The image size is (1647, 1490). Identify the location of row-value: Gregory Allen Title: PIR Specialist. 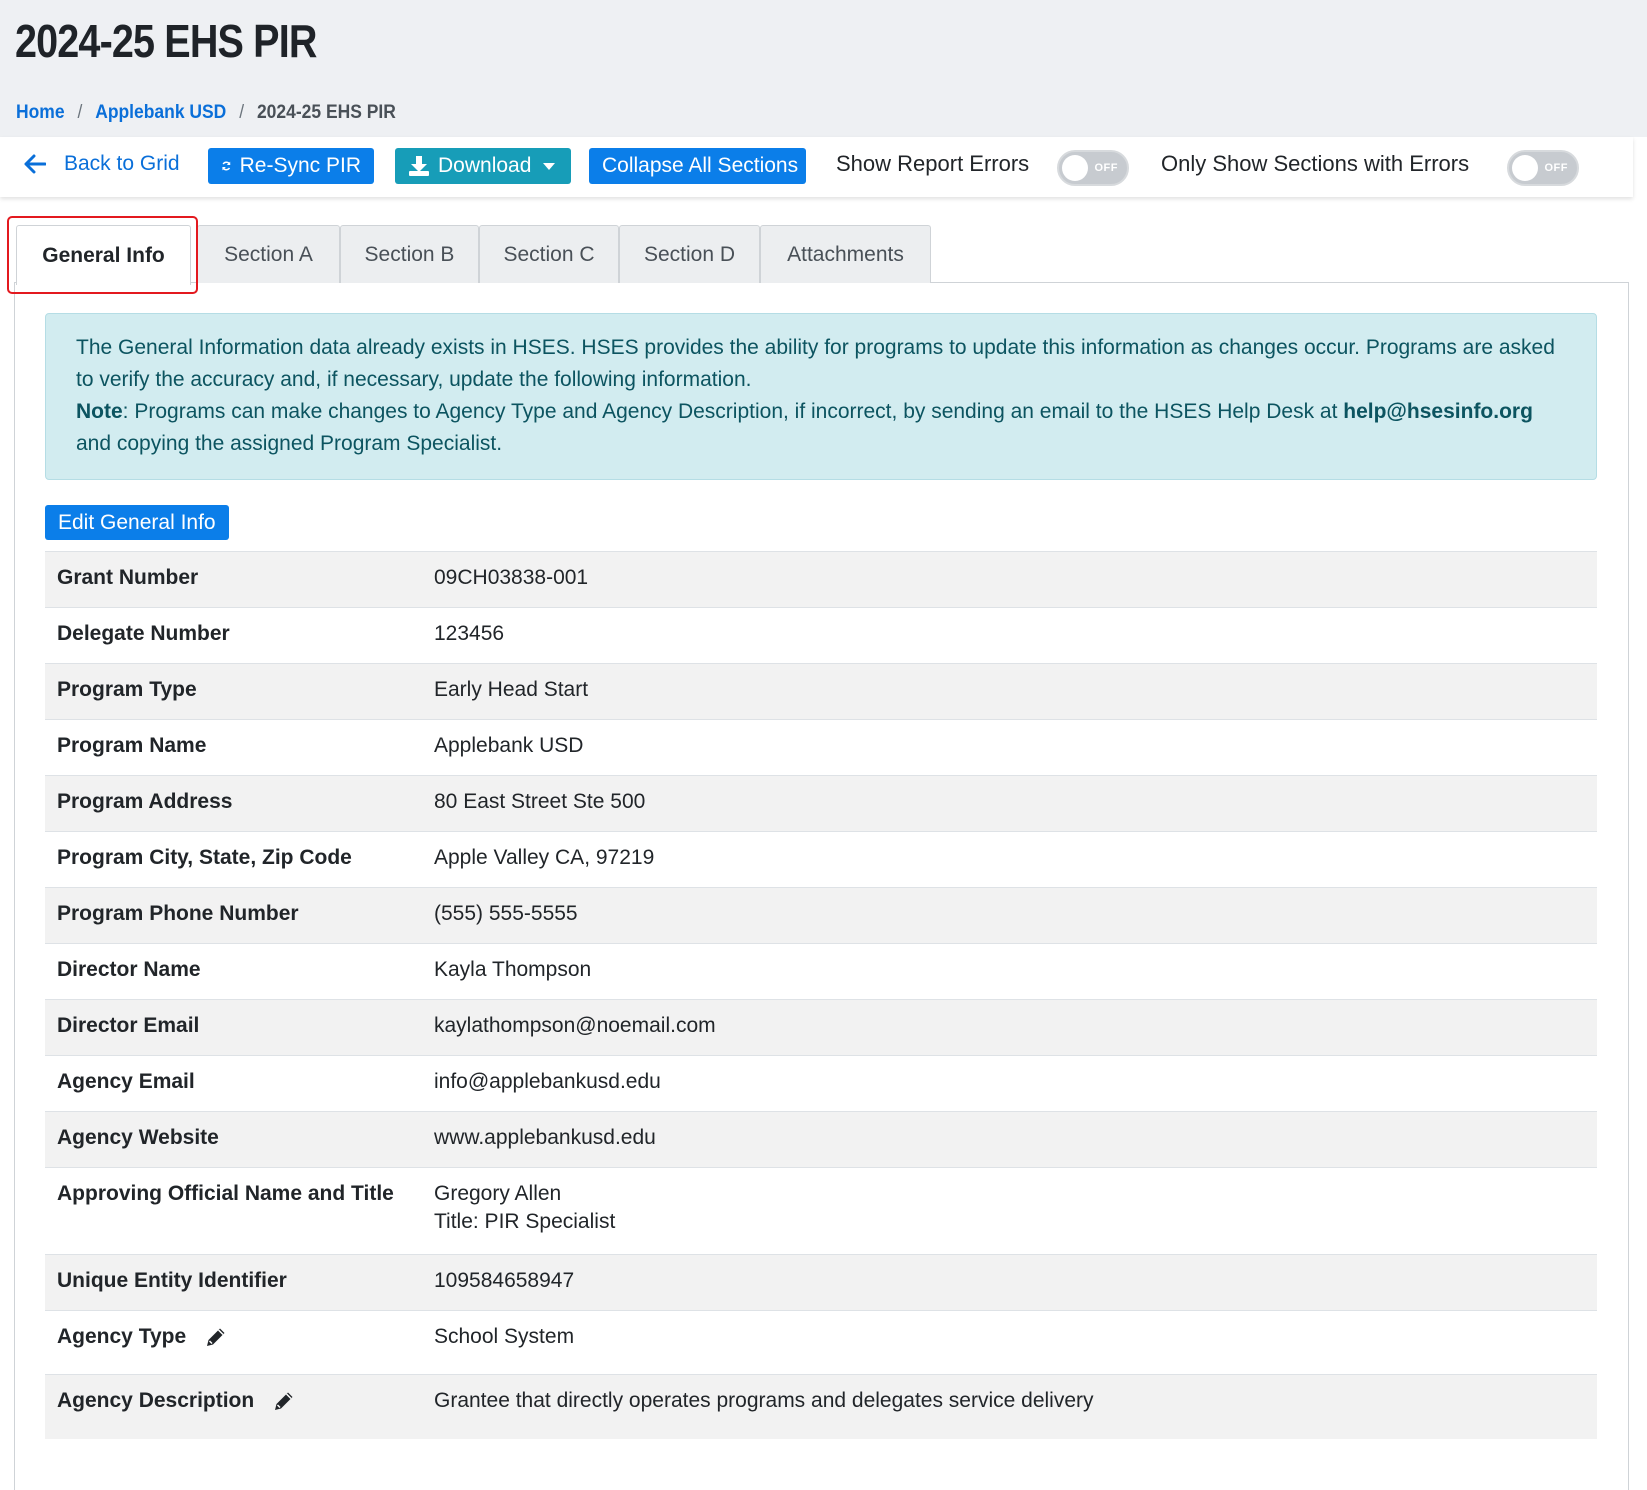
(1015, 1211).